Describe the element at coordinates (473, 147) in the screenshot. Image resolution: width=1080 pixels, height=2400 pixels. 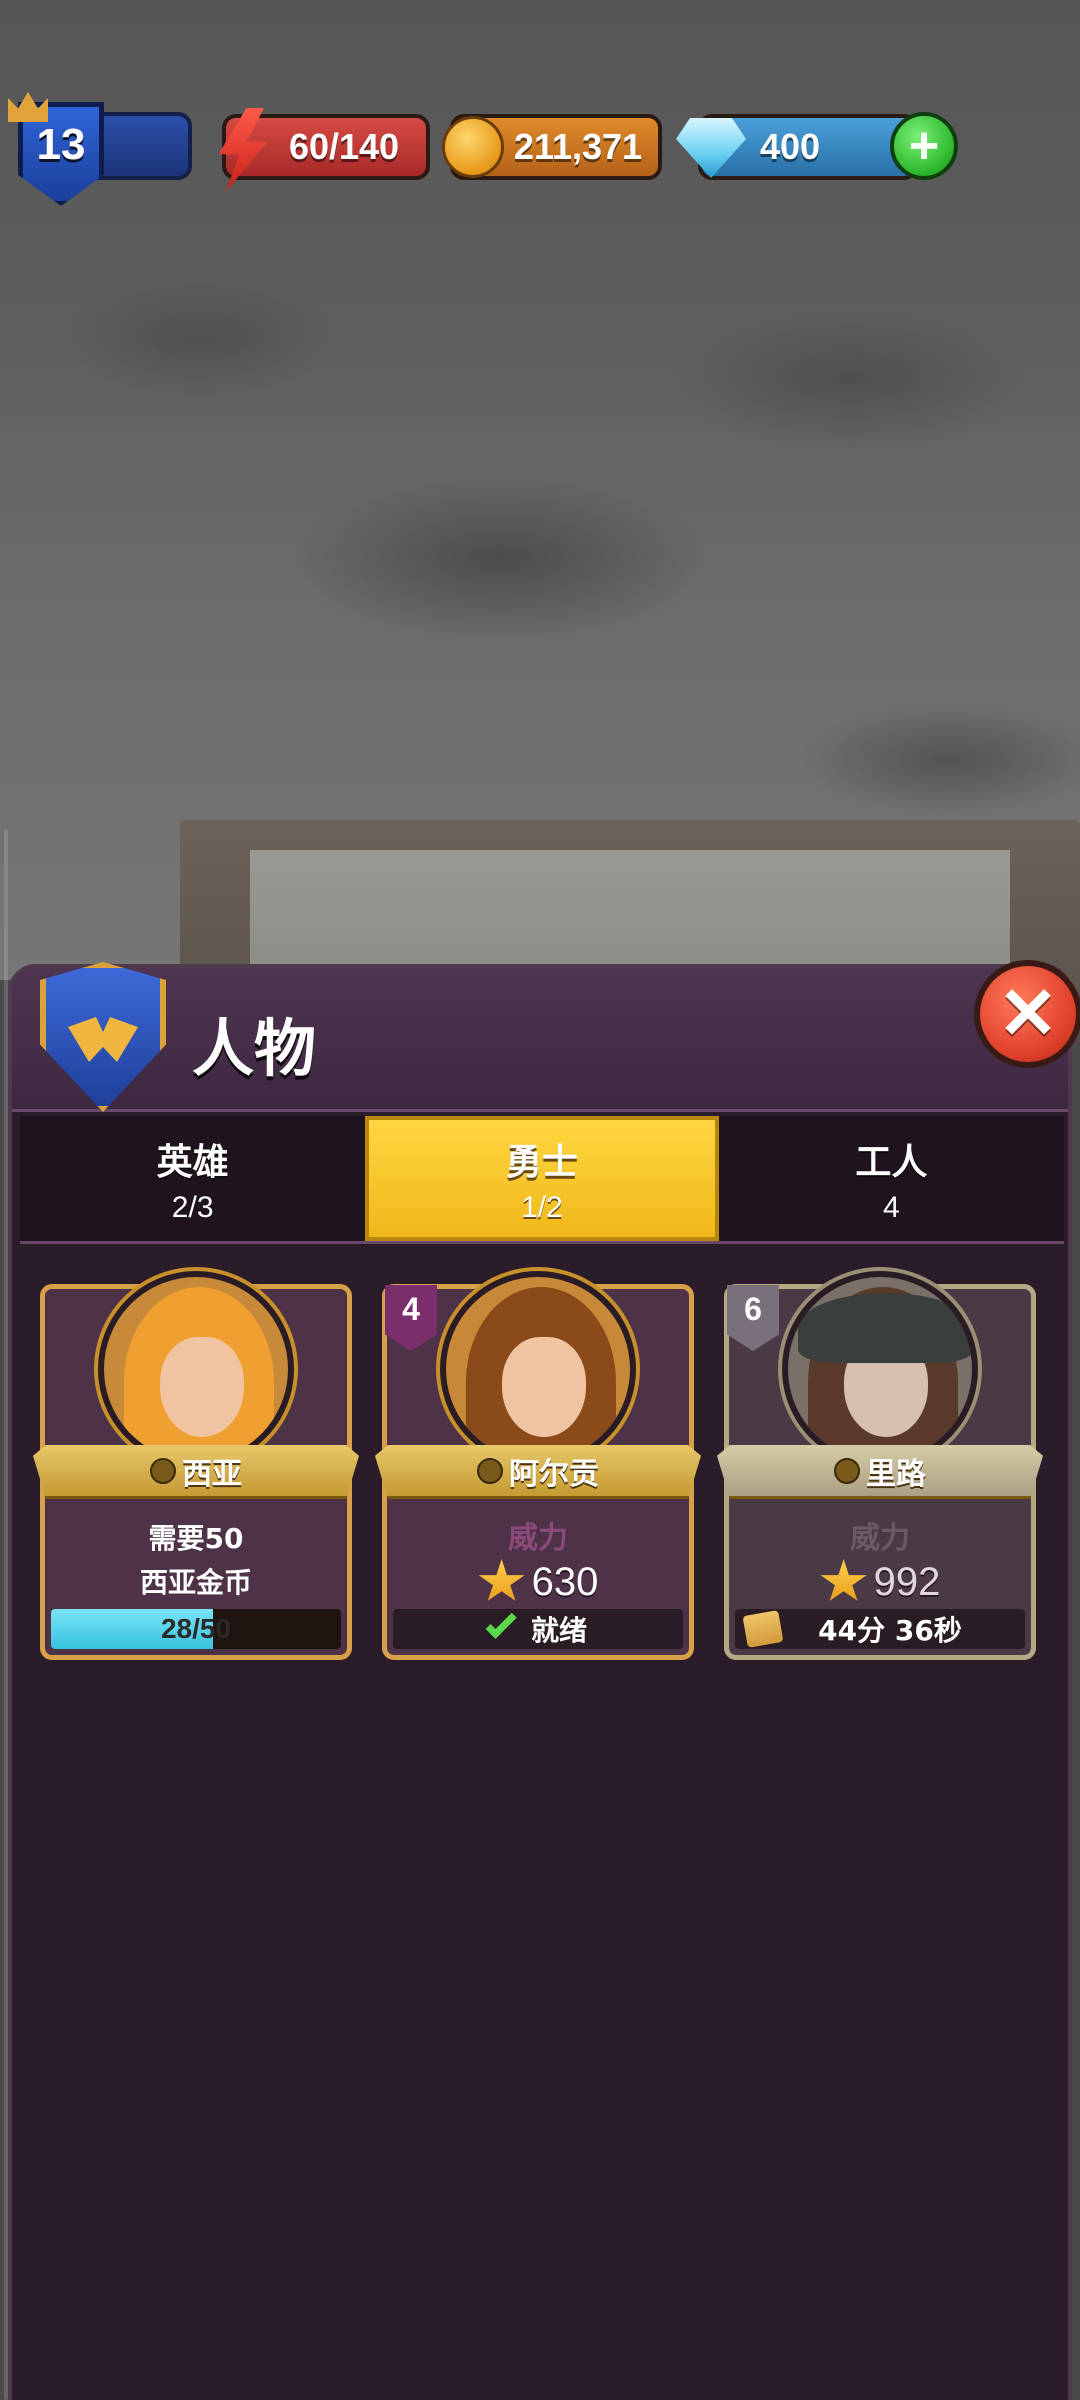
I see `gold-coin-icon` at that location.